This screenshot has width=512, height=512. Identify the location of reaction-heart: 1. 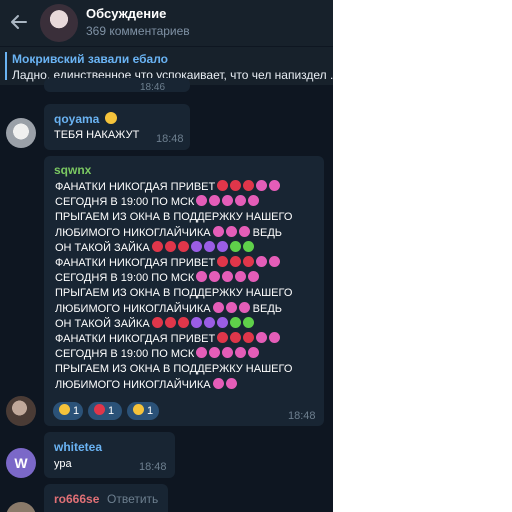
(105, 411).